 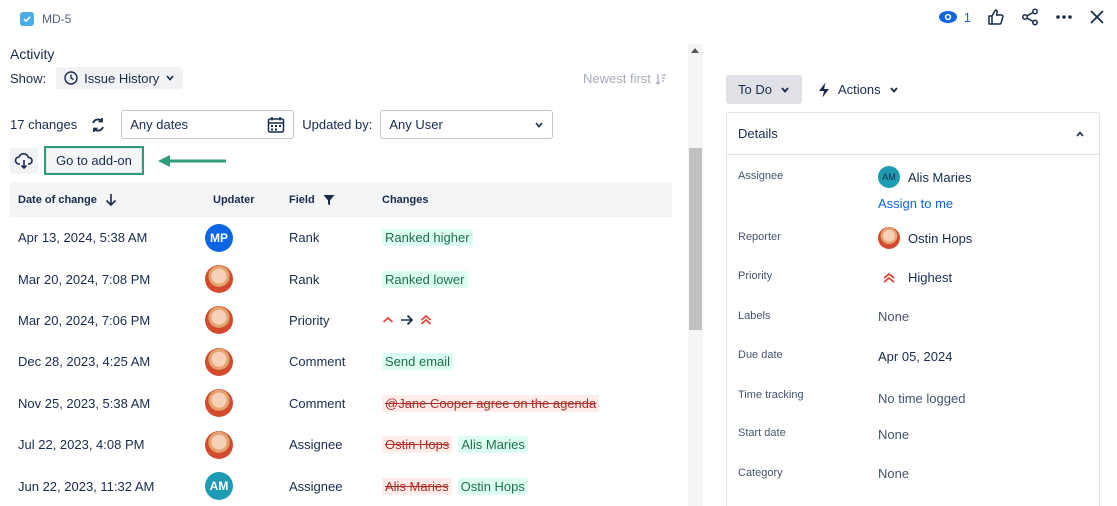 I want to click on header-field: Field, so click(x=327, y=200).